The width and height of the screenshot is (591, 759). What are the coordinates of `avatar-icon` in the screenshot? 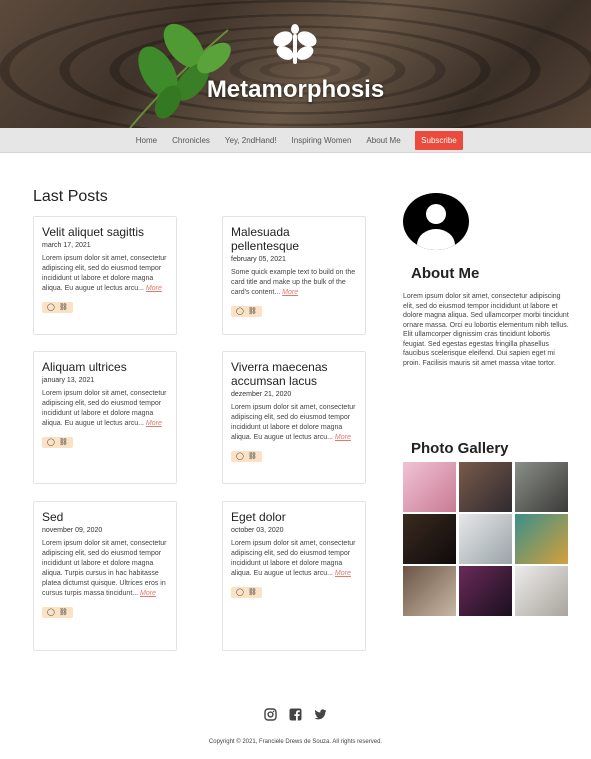 It's located at (436, 221).